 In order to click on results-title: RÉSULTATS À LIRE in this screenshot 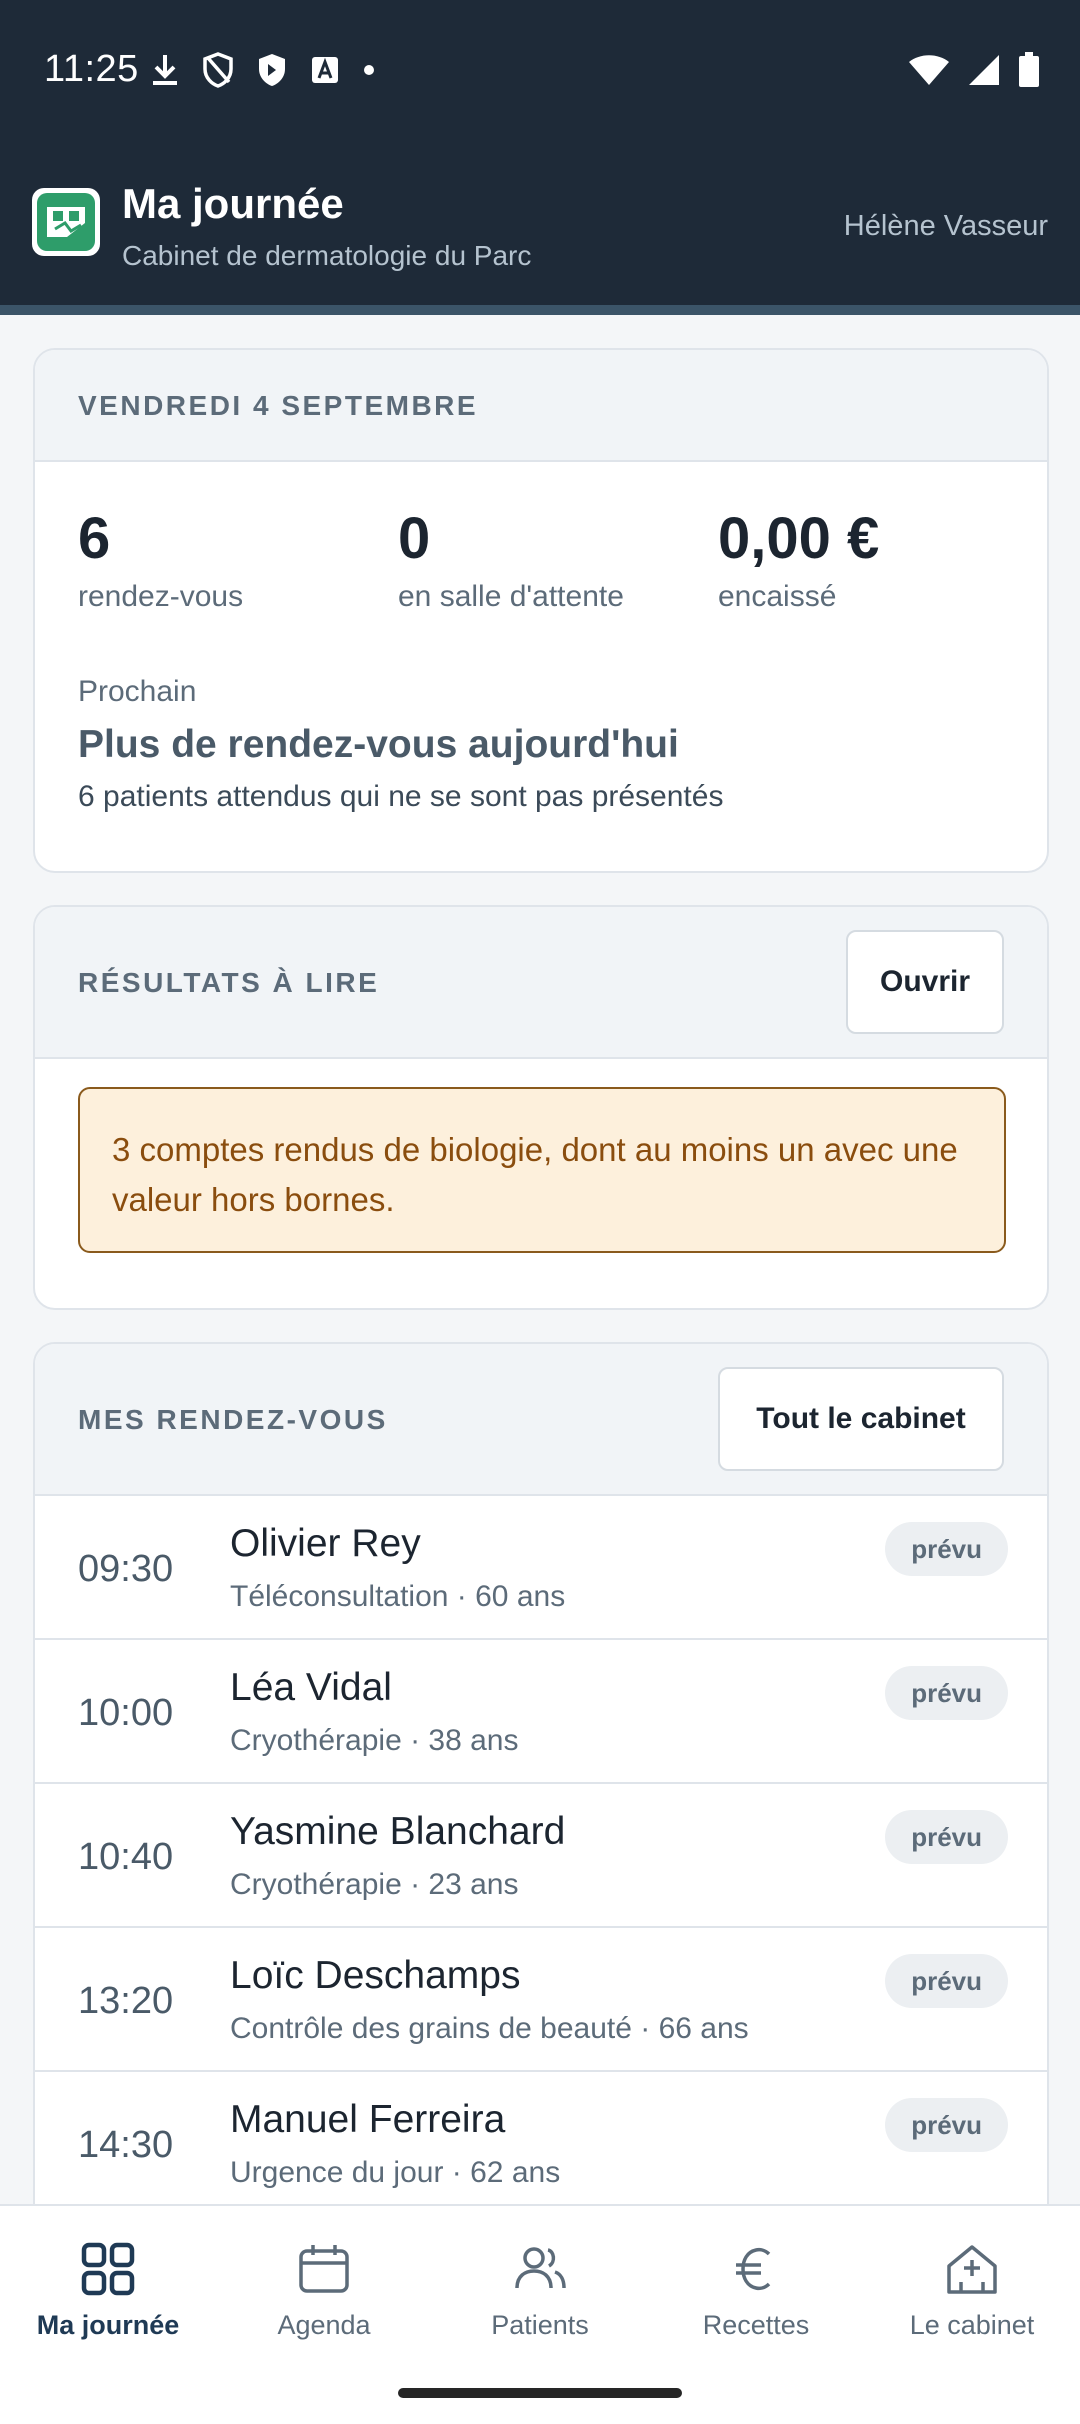, I will do `click(229, 982)`.